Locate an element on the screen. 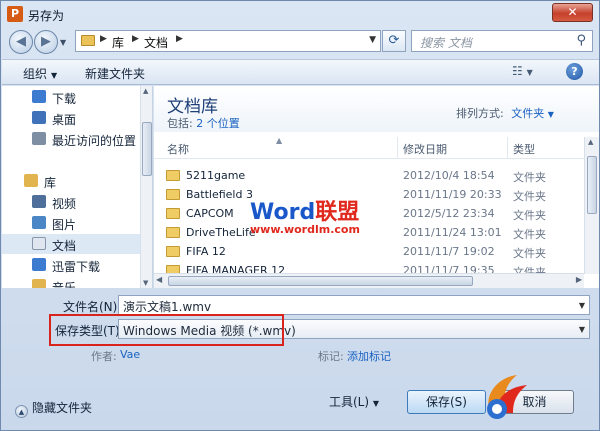  refresh-button: ⟳ is located at coordinates (394, 41).